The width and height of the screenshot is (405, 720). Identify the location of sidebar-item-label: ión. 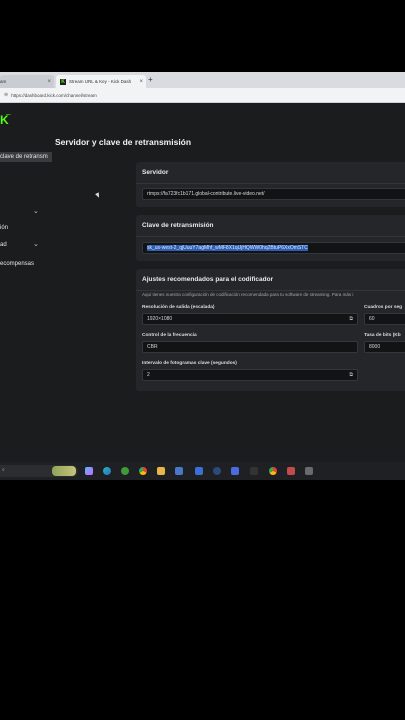
(4, 228).